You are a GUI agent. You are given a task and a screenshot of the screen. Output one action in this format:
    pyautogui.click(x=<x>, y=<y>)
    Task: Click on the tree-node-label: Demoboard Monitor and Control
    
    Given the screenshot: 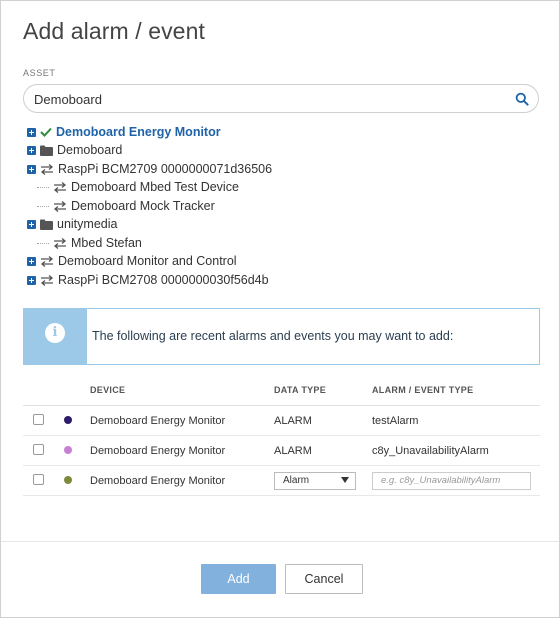 What is the action you would take?
    pyautogui.click(x=147, y=261)
    